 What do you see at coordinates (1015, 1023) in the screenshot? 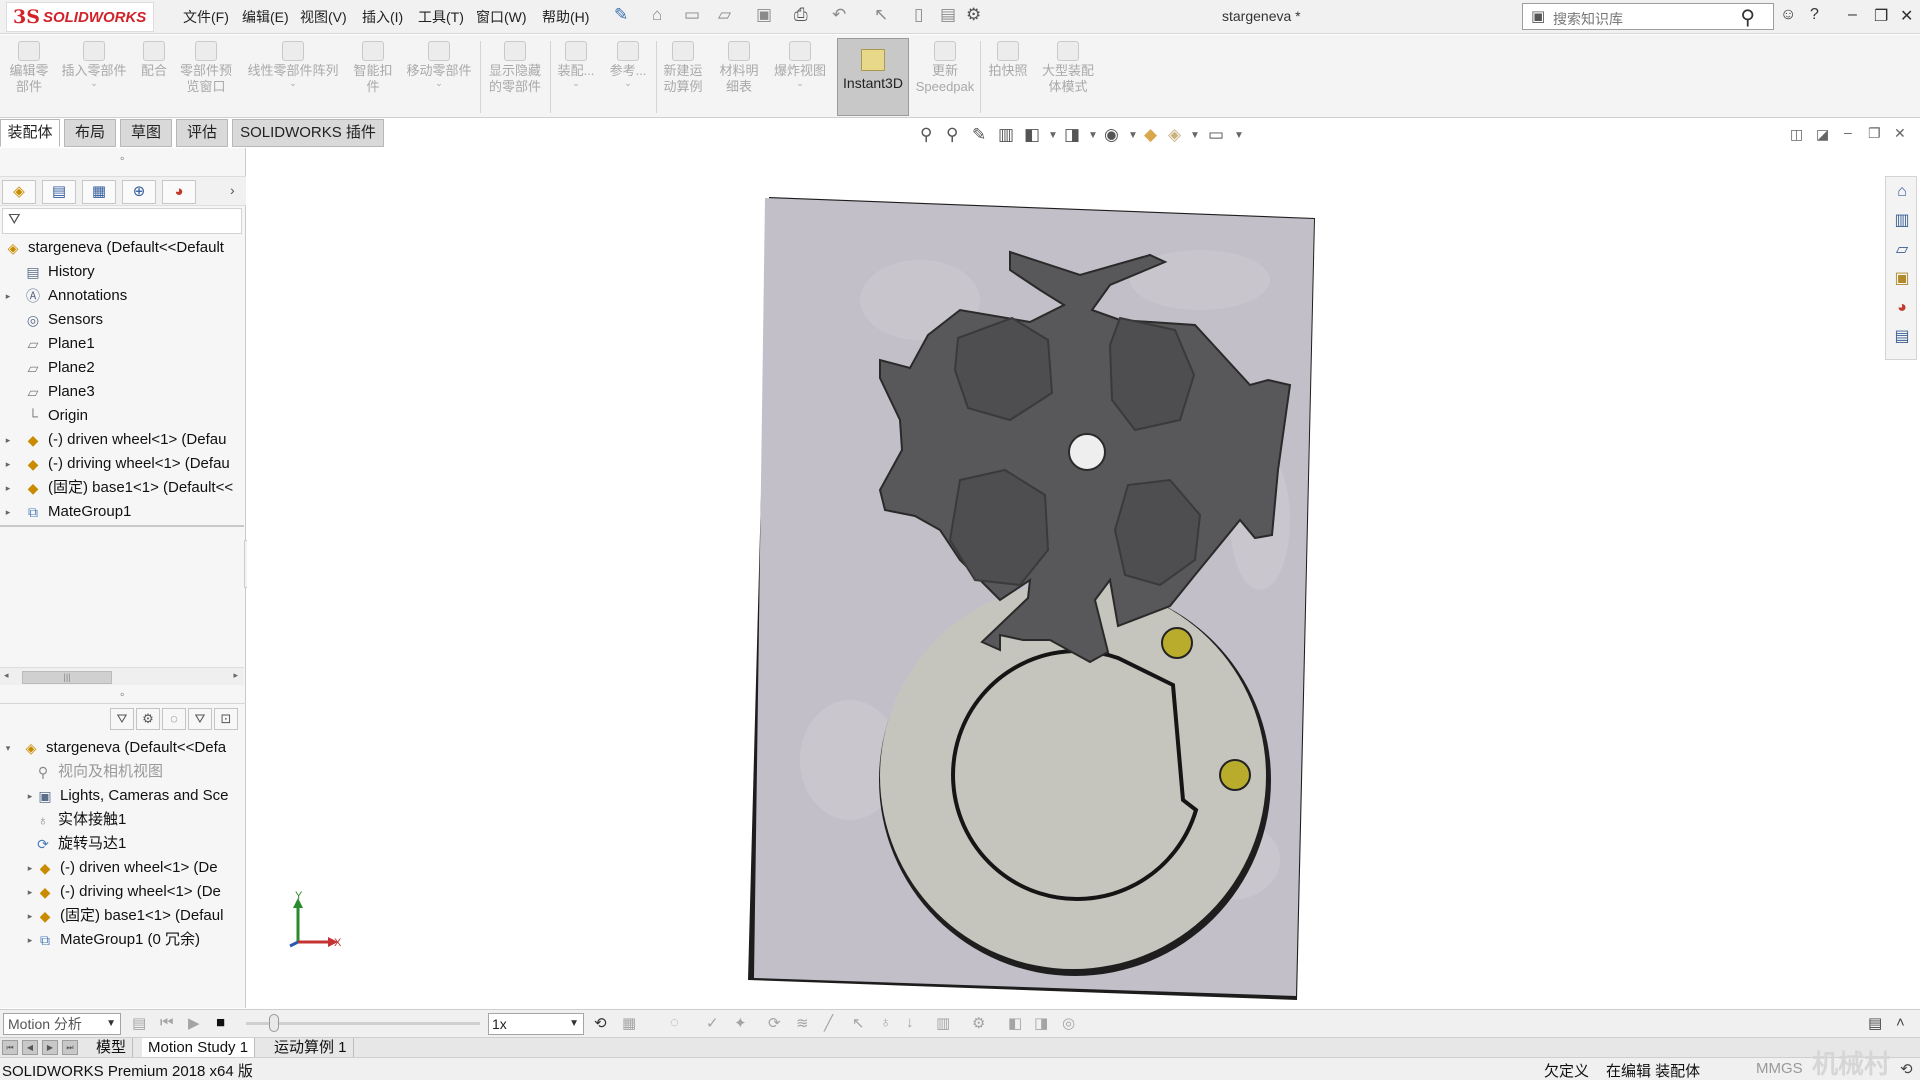
I see `collapse-timeline-icon: ◧` at bounding box center [1015, 1023].